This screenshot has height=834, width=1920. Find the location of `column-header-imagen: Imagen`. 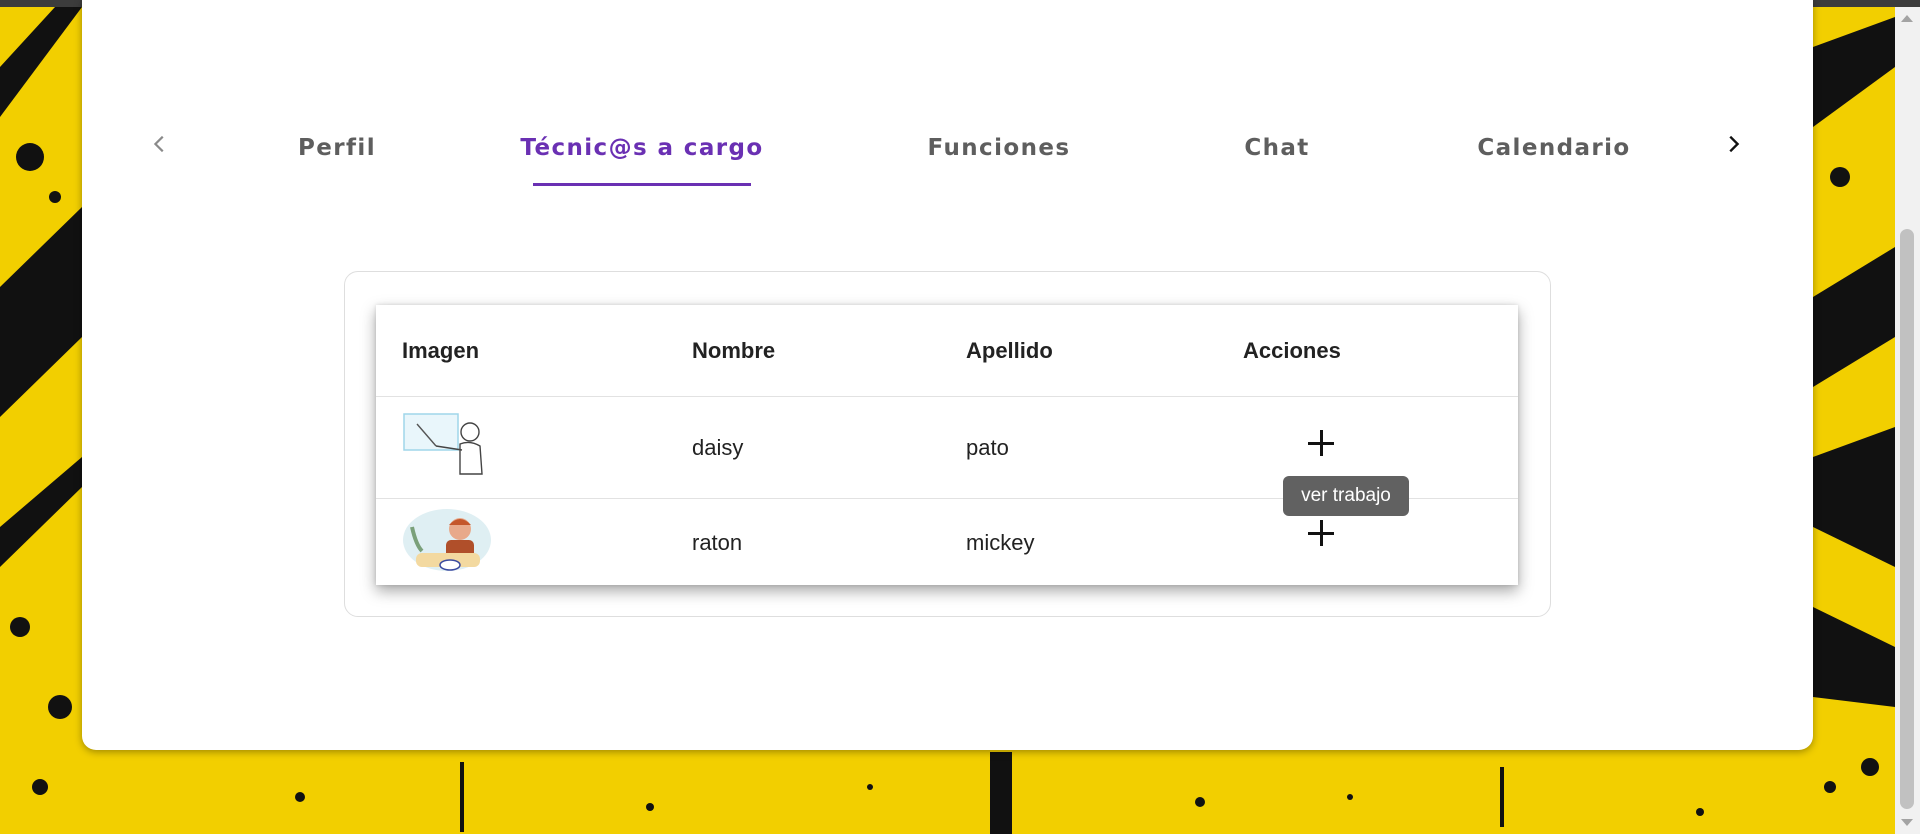

column-header-imagen: Imagen is located at coordinates (441, 350).